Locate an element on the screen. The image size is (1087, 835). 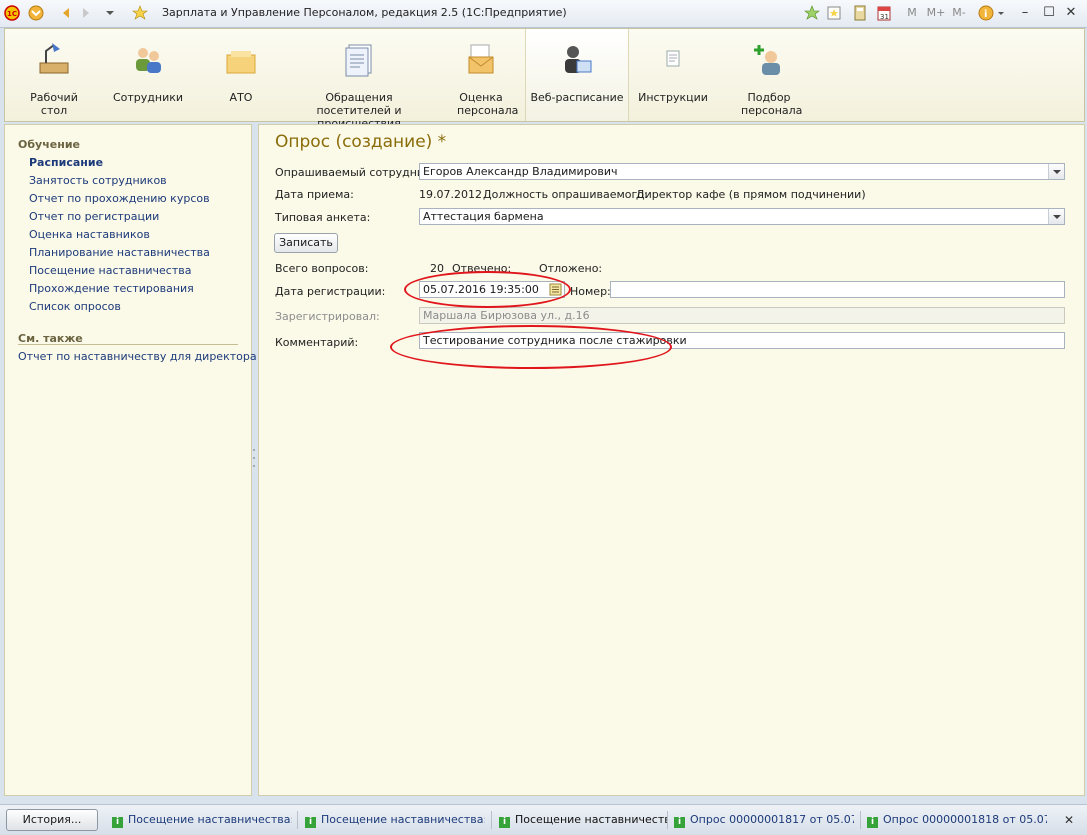
sidebar-item-employee-workload: Занятость сотрудников is located at coordinates (98, 180).